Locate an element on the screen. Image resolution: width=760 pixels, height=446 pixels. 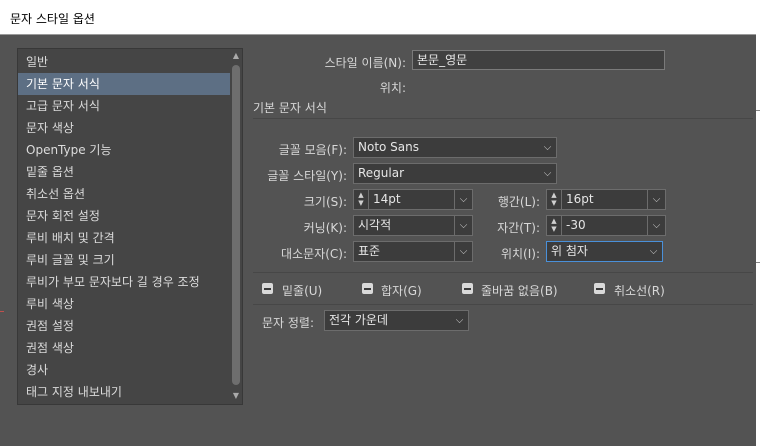
font-style-label: 글꼴 스타일(Y): is located at coordinates (307, 176).